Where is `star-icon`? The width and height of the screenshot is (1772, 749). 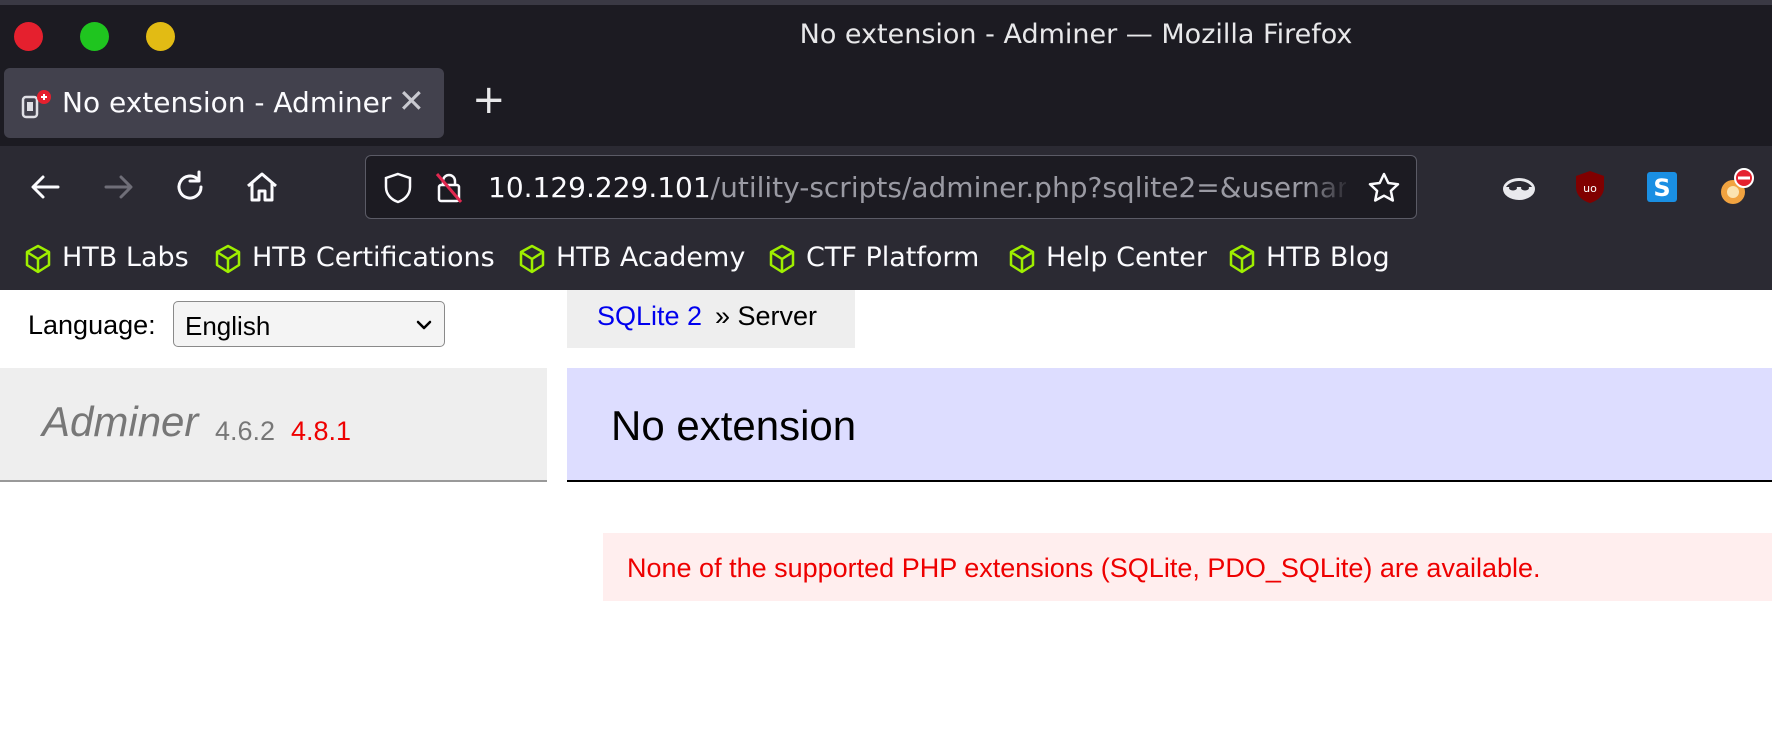 star-icon is located at coordinates (1384, 188).